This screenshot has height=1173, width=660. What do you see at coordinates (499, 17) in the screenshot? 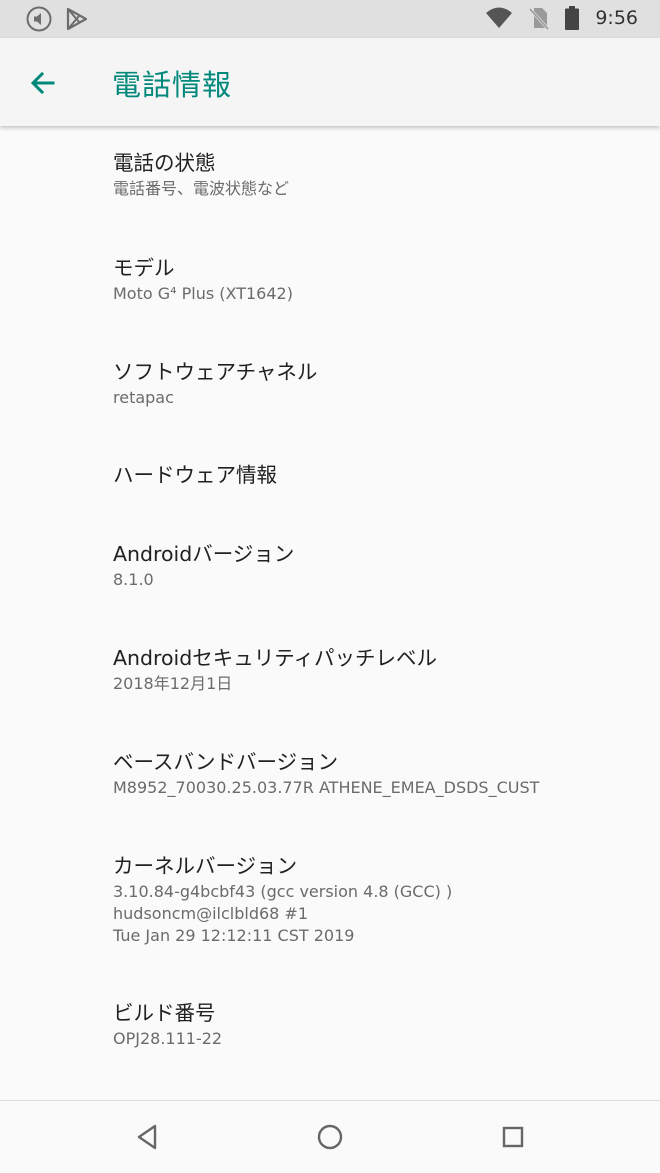
I see `wifi-icon` at bounding box center [499, 17].